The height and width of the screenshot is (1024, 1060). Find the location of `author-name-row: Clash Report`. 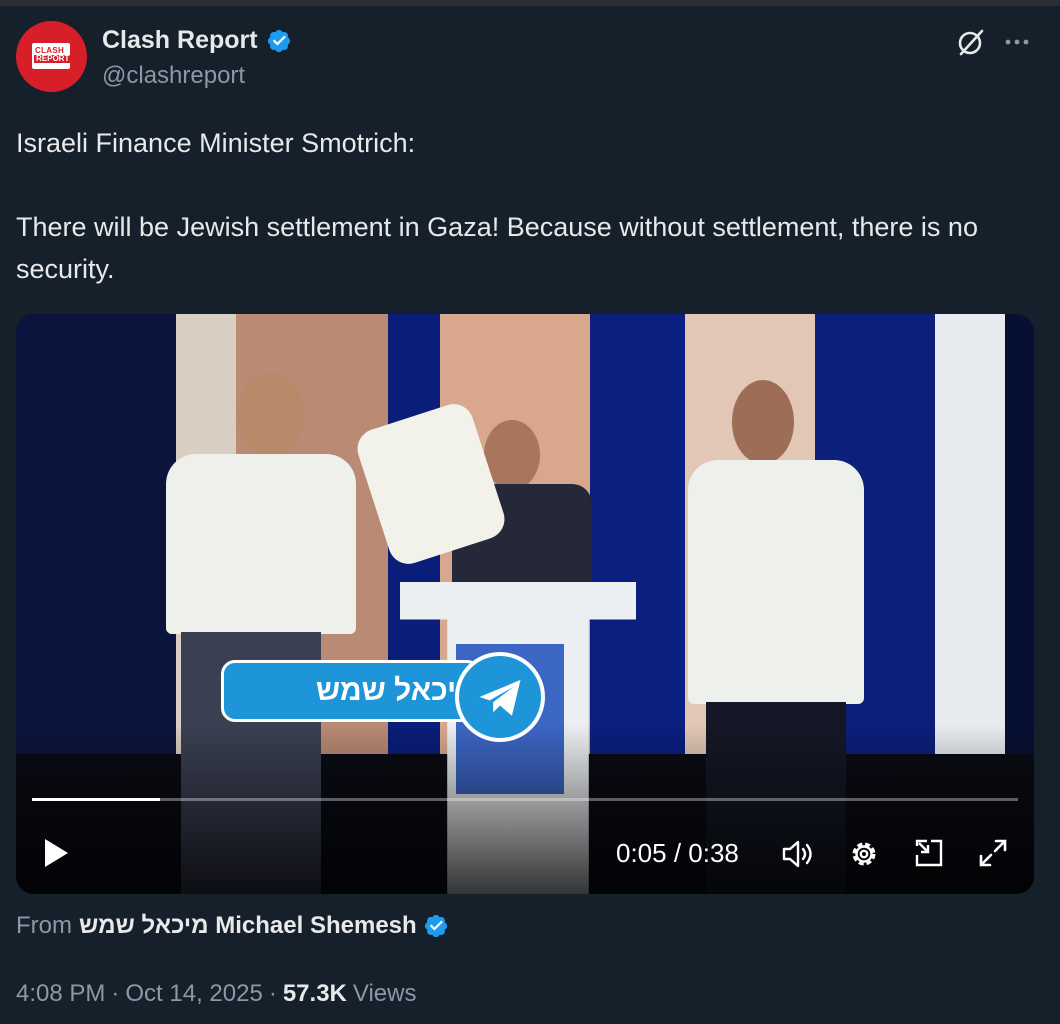

author-name-row: Clash Report is located at coordinates (197, 40).